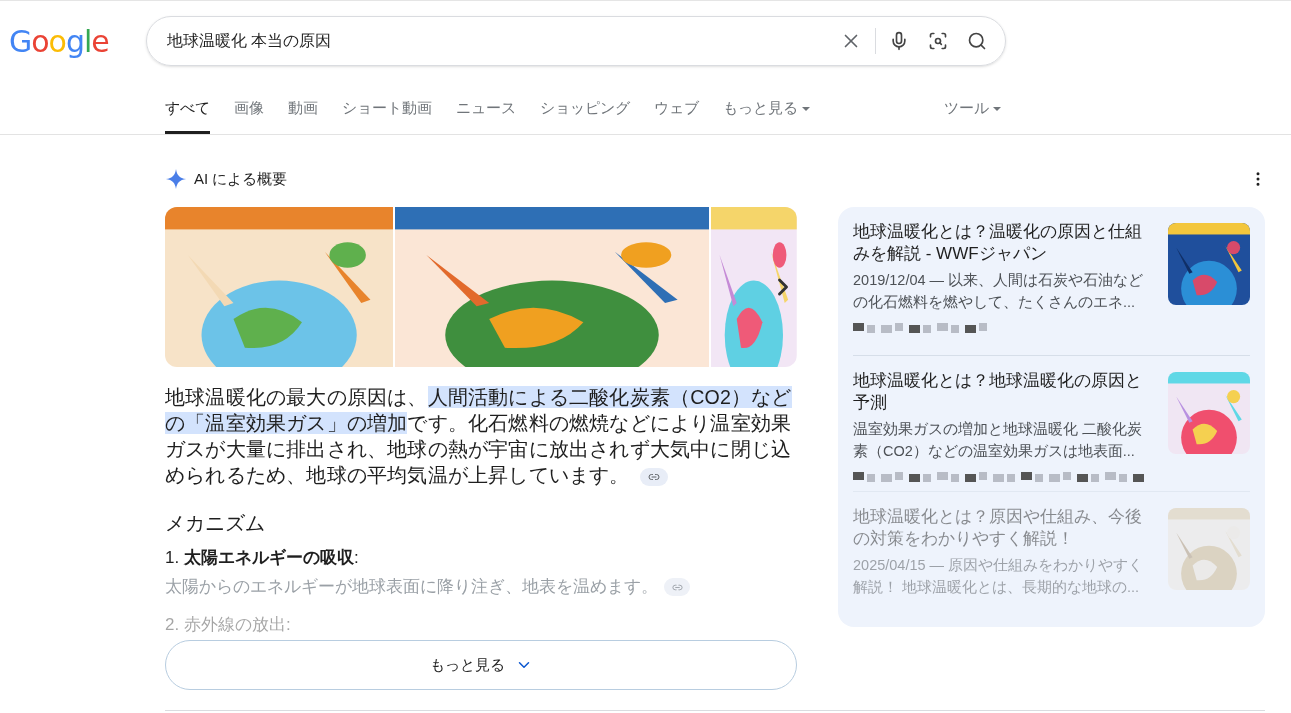 This screenshot has height=713, width=1291. What do you see at coordinates (228, 625) in the screenshot?
I see `list-item-title: 2. 赤外線の放出:` at bounding box center [228, 625].